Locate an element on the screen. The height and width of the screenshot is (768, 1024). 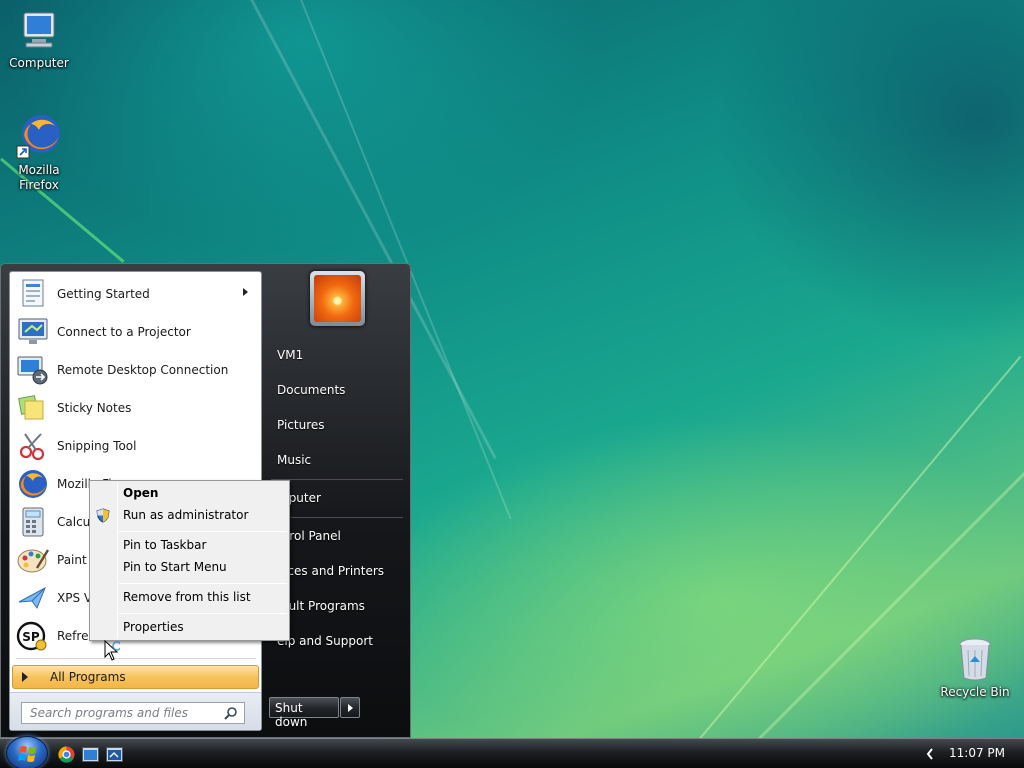
computer-icon is located at coordinates (39, 30).